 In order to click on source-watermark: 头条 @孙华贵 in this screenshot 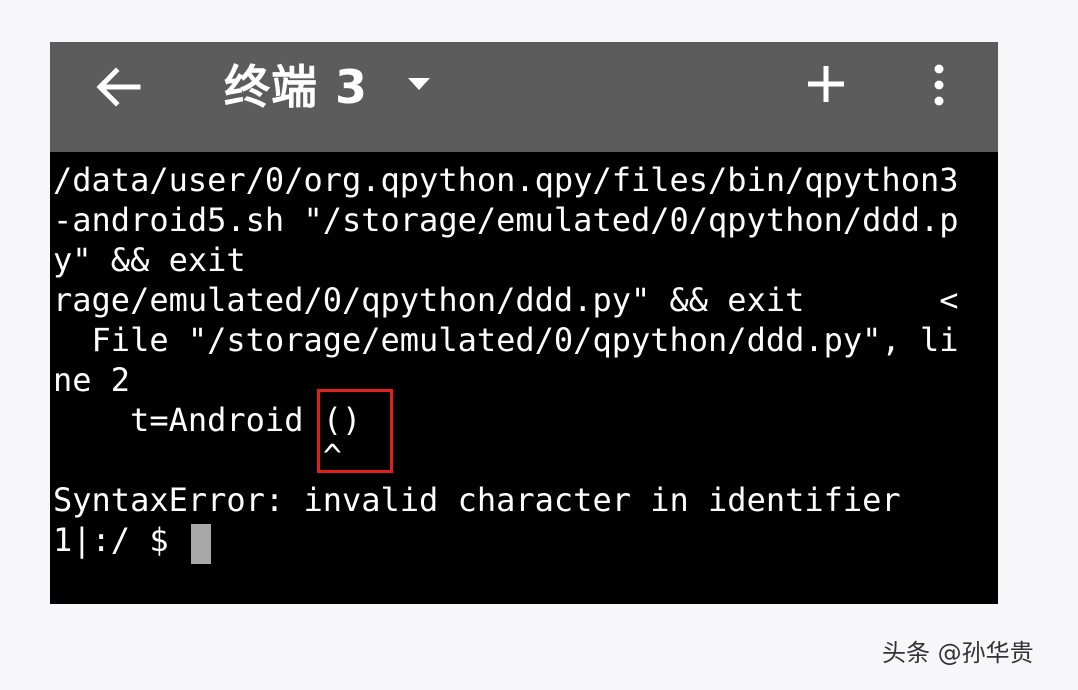, I will do `click(958, 653)`.